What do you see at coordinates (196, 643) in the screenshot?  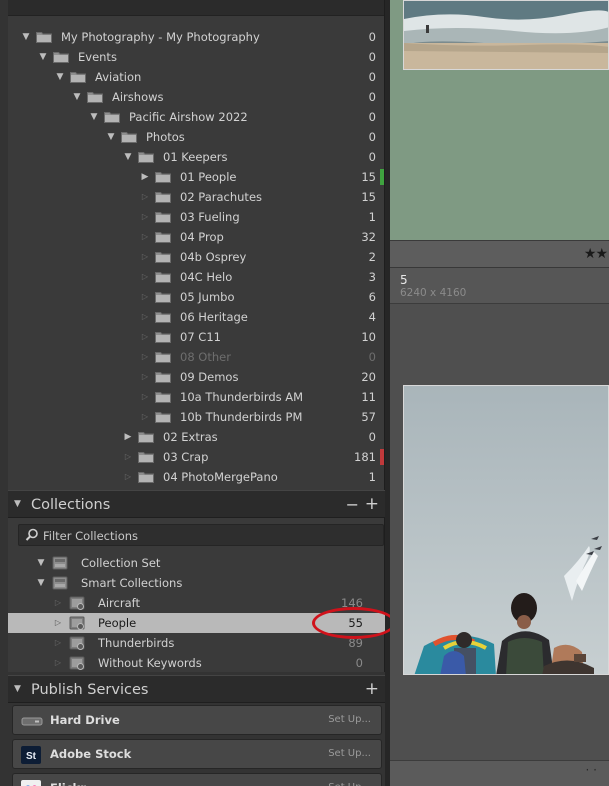 I see `smart-collection-row: ▷ Thunderbirds 89` at bounding box center [196, 643].